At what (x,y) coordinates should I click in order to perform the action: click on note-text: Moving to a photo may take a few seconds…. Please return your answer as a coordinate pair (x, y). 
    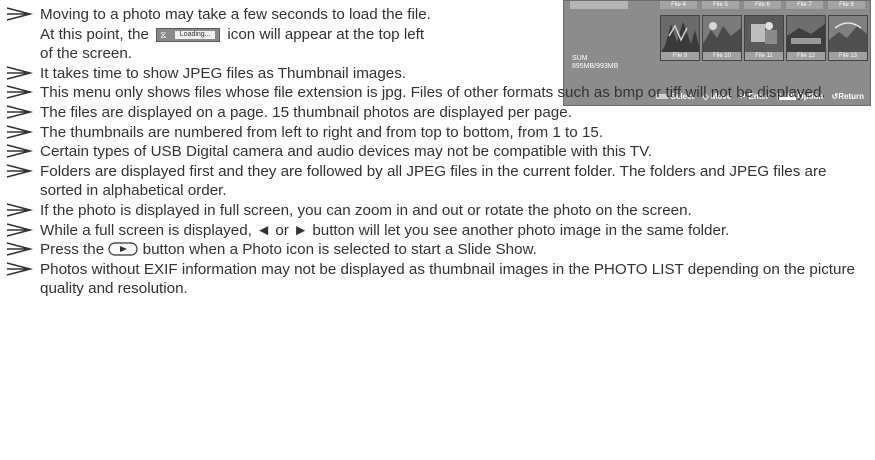
    Looking at the image, I should click on (235, 14).